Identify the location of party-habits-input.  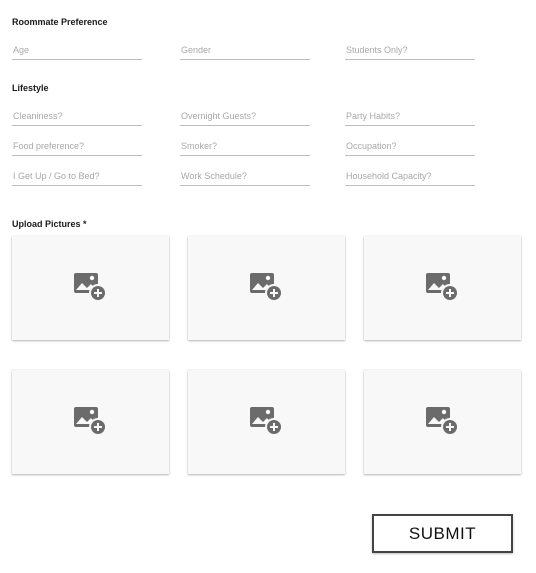
(410, 117).